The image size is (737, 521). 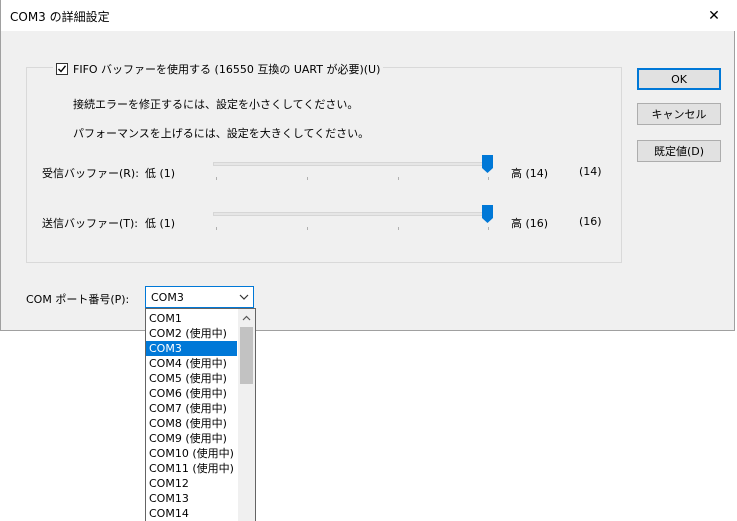 I want to click on transmit-high-label: 高 (16), so click(x=530, y=223).